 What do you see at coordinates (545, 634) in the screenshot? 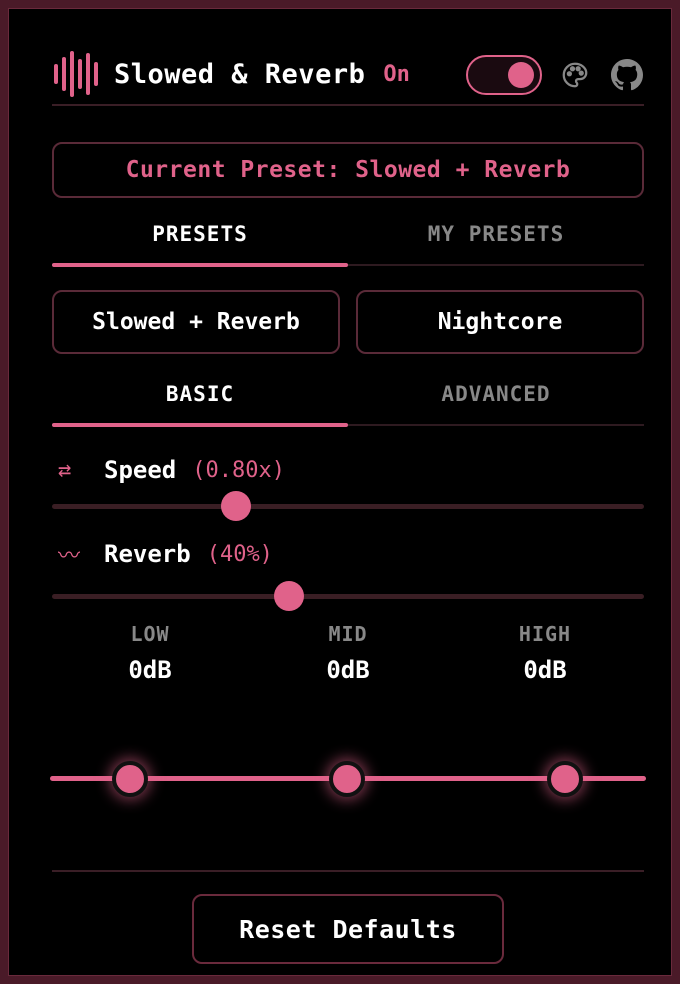
I see `eq-high-label: HIGH` at bounding box center [545, 634].